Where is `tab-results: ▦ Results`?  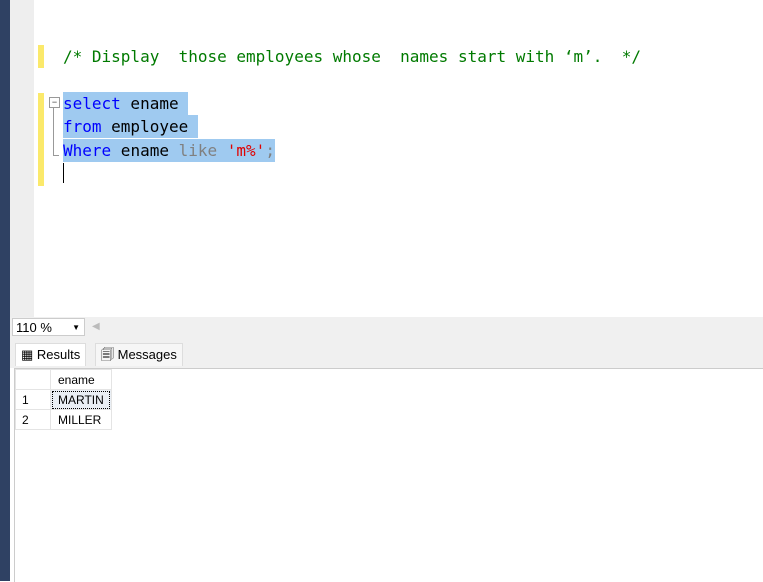 tab-results: ▦ Results is located at coordinates (51, 354).